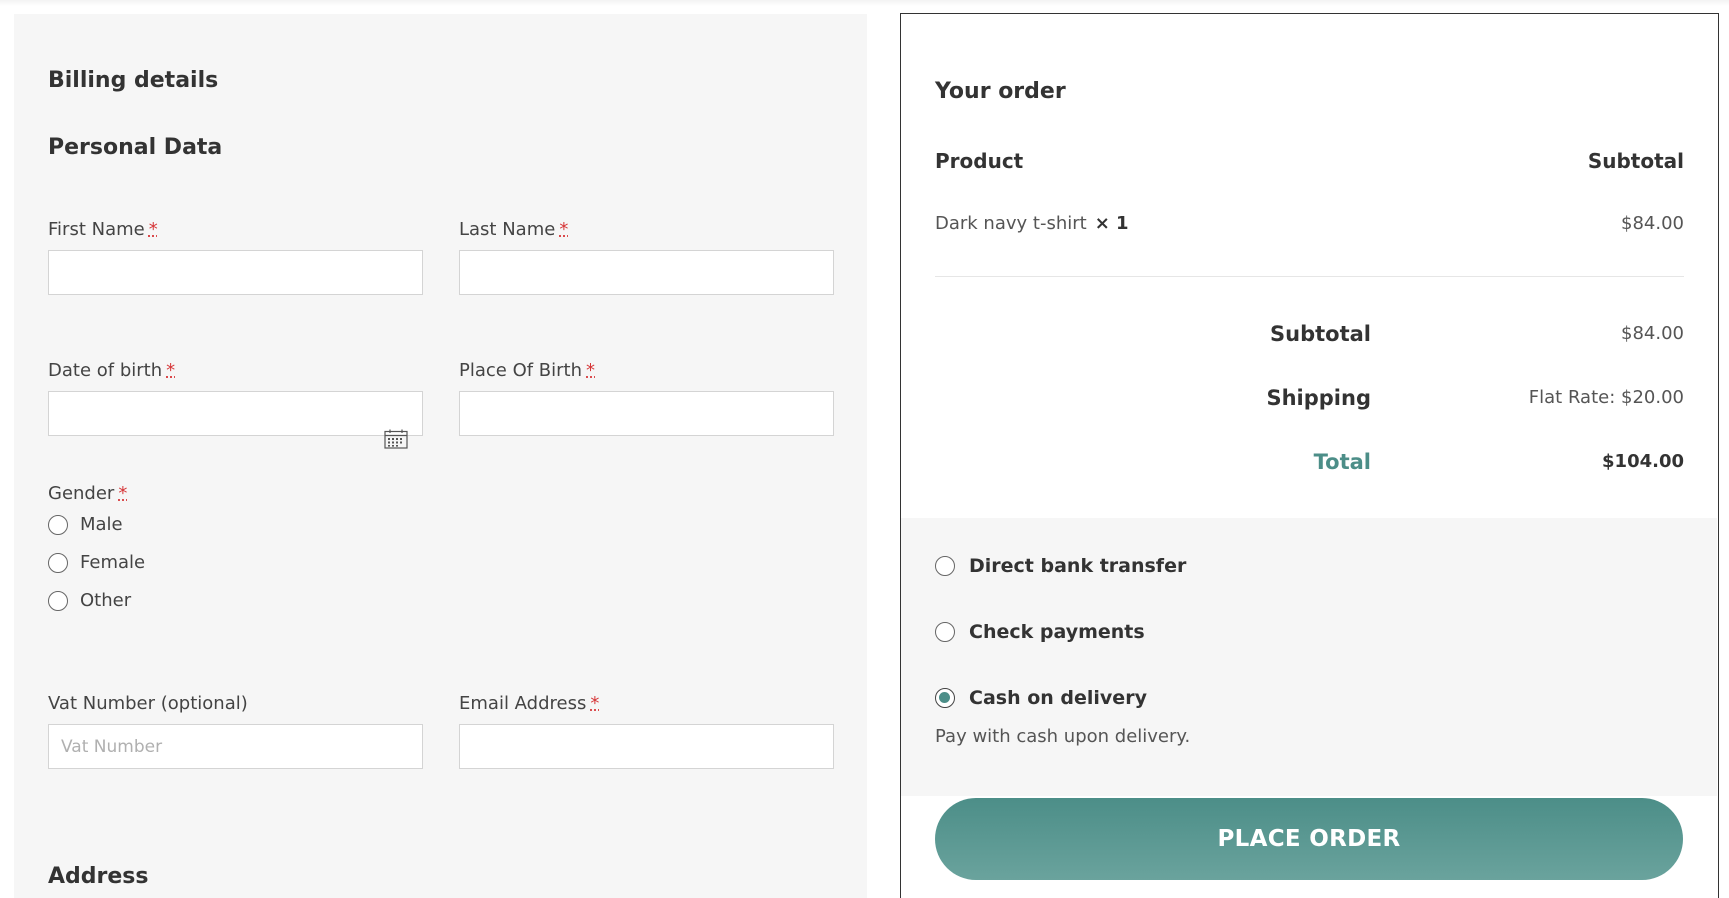 The width and height of the screenshot is (1729, 898). What do you see at coordinates (529, 703) in the screenshot?
I see `email-label: Email Address *` at bounding box center [529, 703].